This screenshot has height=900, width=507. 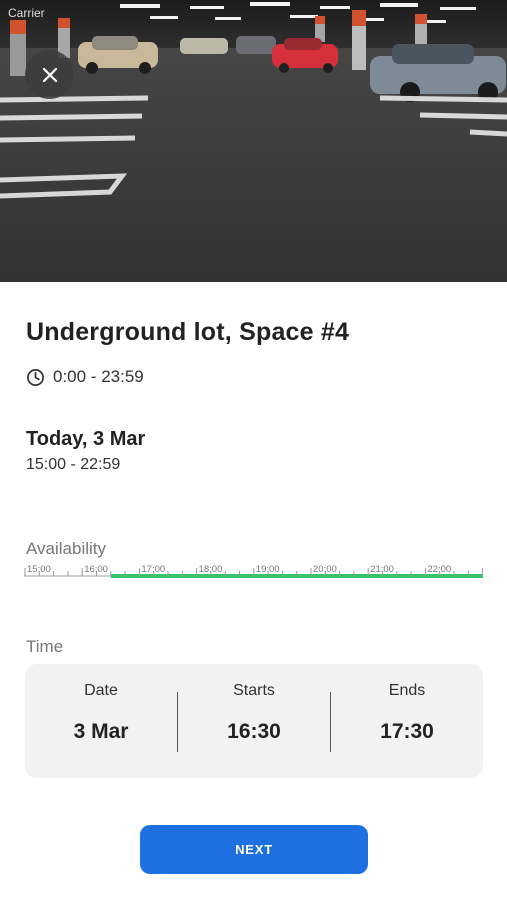 I want to click on starts-value: 16:30, so click(x=254, y=731).